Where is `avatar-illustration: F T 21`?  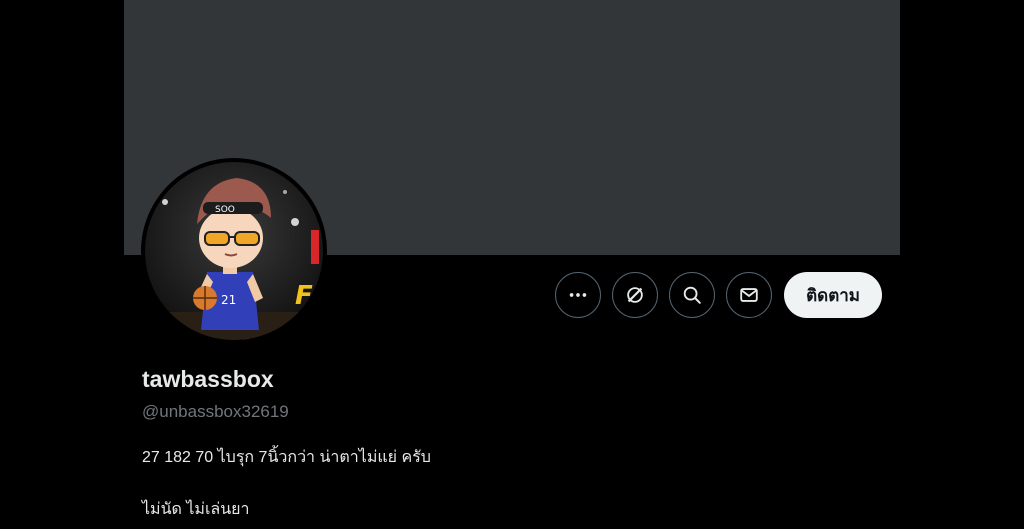 avatar-illustration: F T 21 is located at coordinates (234, 251).